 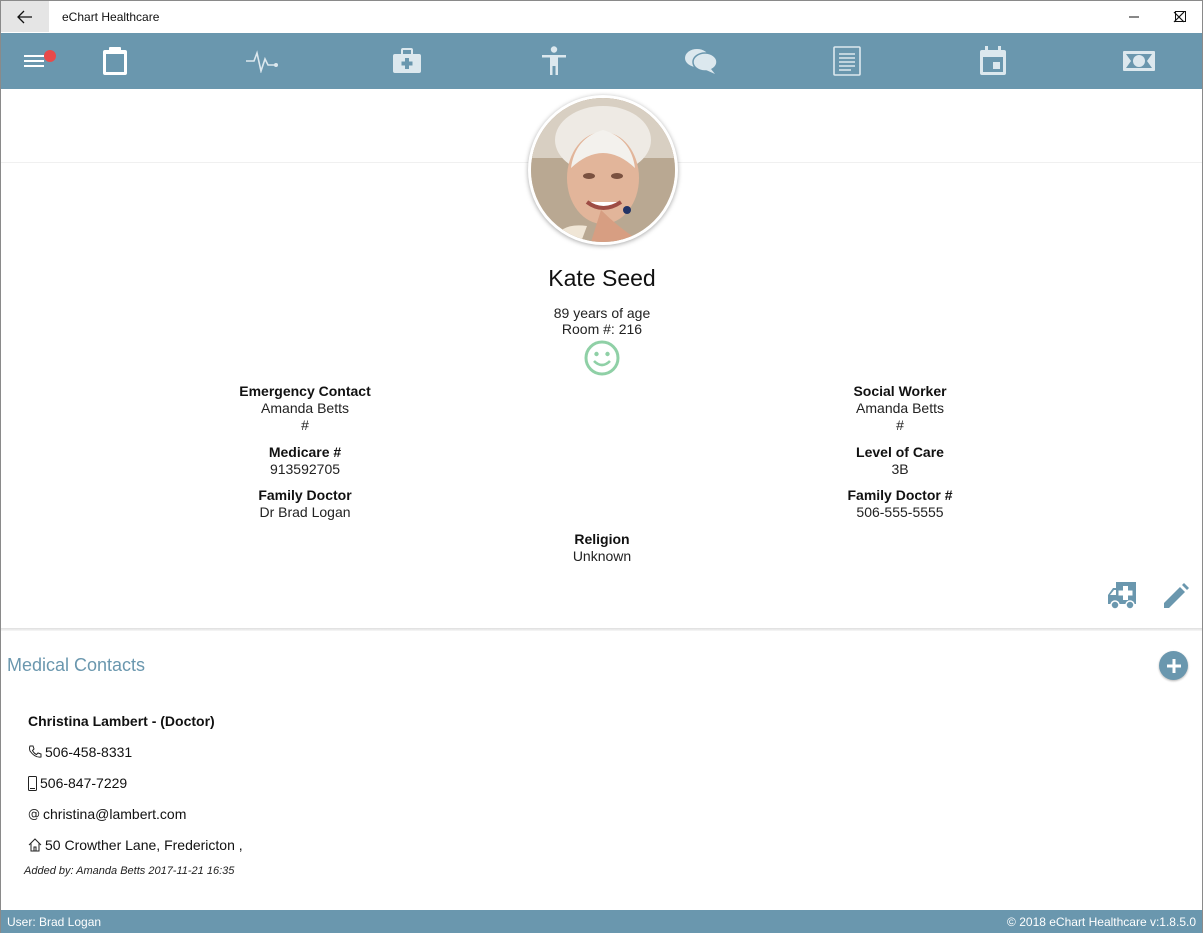 I want to click on contact-email-row: @ christina@lambert.com, so click(x=107, y=814).